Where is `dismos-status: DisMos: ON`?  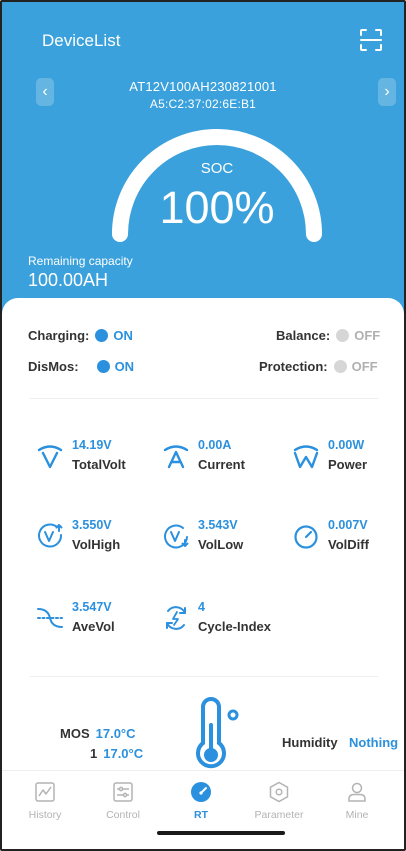 dismos-status: DisMos: ON is located at coordinates (81, 366).